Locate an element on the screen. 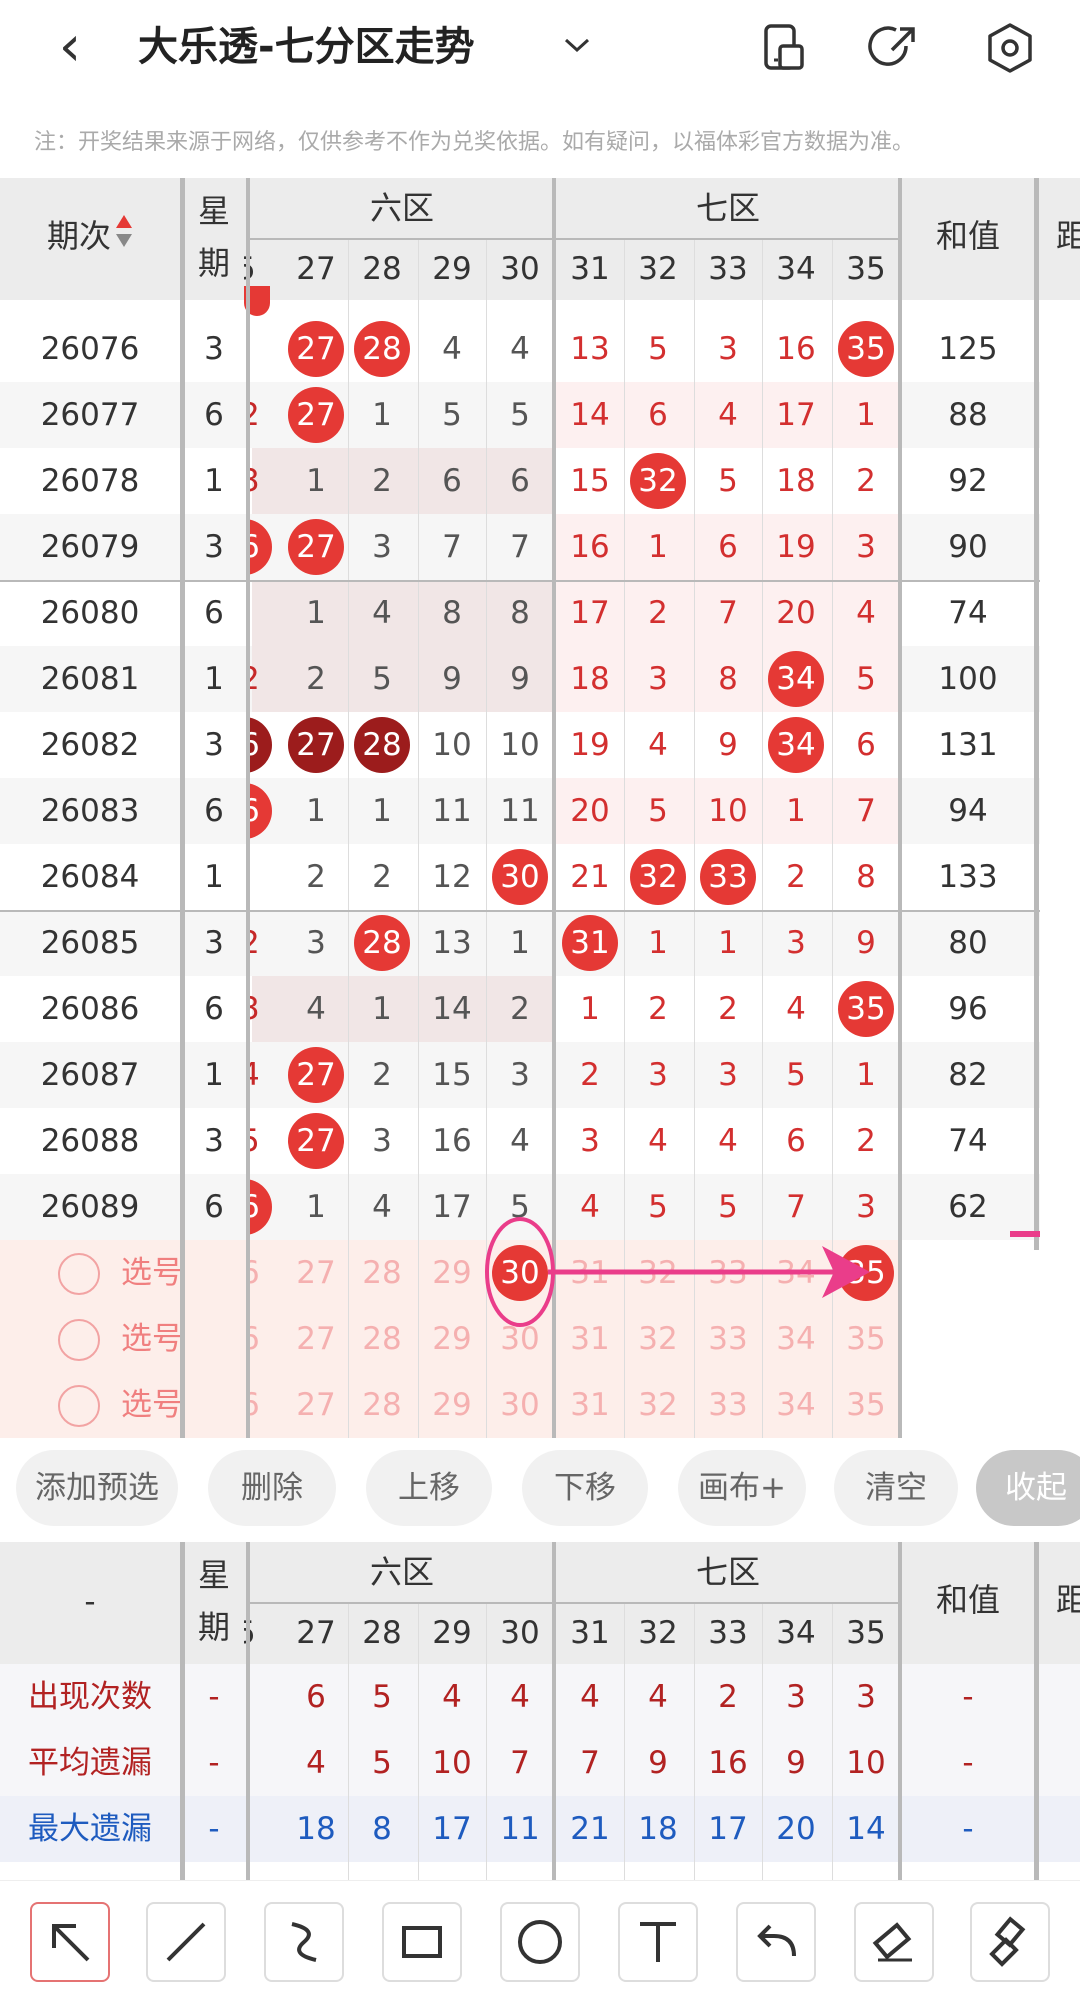 The width and height of the screenshot is (1080, 2000). stats-zone6-header: 六区 is located at coordinates (401, 1572).